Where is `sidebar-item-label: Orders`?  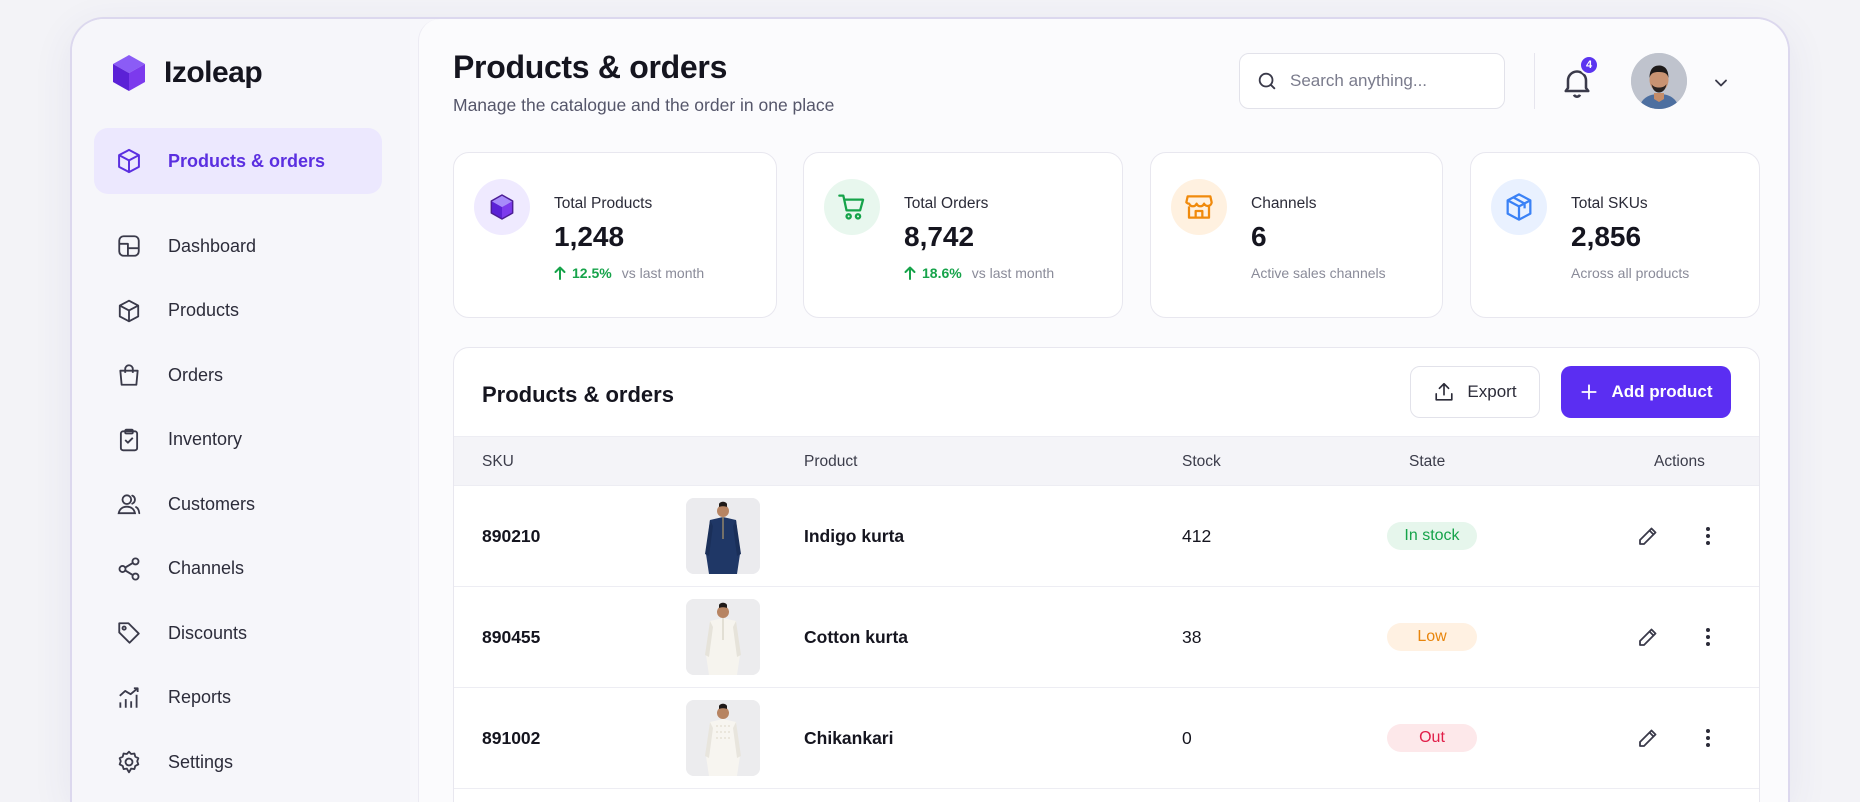
sidebar-item-label: Orders is located at coordinates (196, 374).